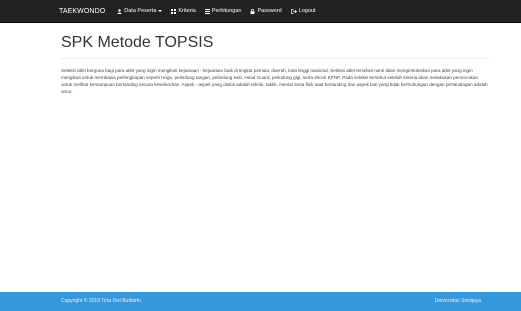 The image size is (521, 311). What do you see at coordinates (119, 11) in the screenshot?
I see `user-icon` at bounding box center [119, 11].